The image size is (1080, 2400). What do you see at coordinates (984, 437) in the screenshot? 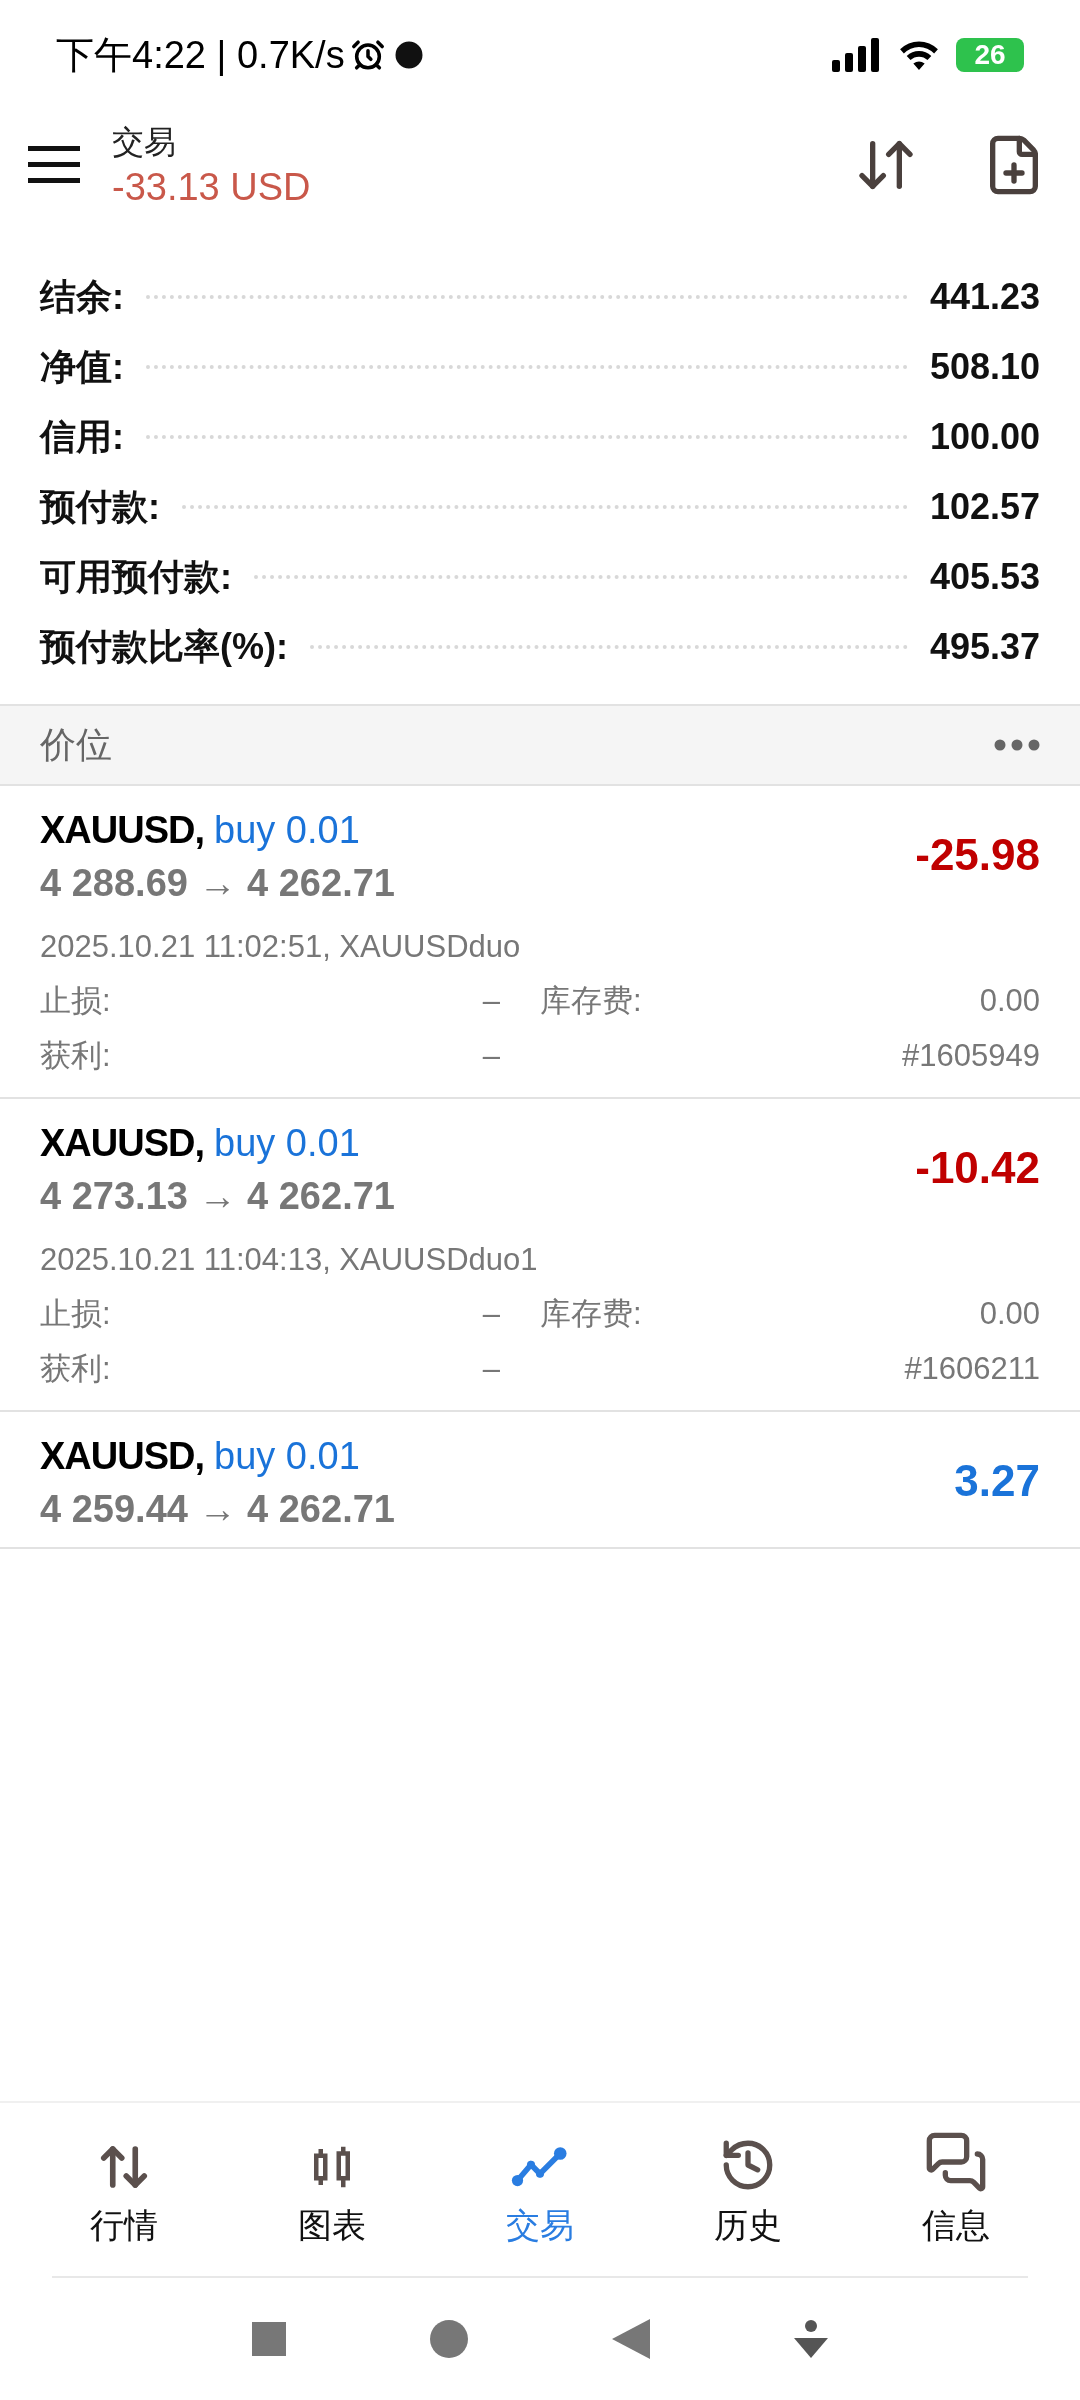
I see `summary-value: 100.00` at bounding box center [984, 437].